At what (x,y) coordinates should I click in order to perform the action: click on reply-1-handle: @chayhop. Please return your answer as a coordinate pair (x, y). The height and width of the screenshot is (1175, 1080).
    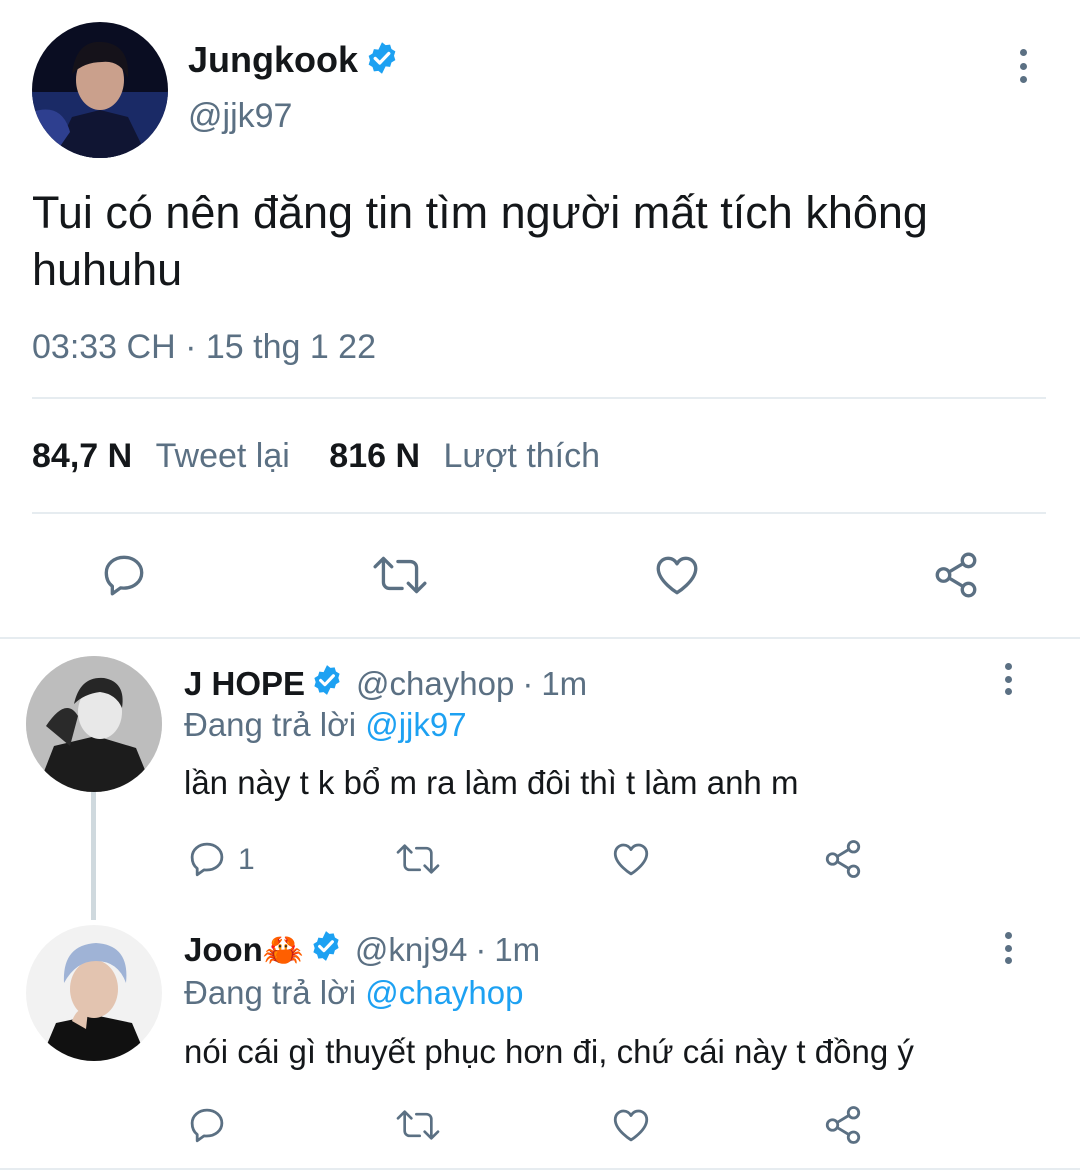
    Looking at the image, I should click on (435, 684).